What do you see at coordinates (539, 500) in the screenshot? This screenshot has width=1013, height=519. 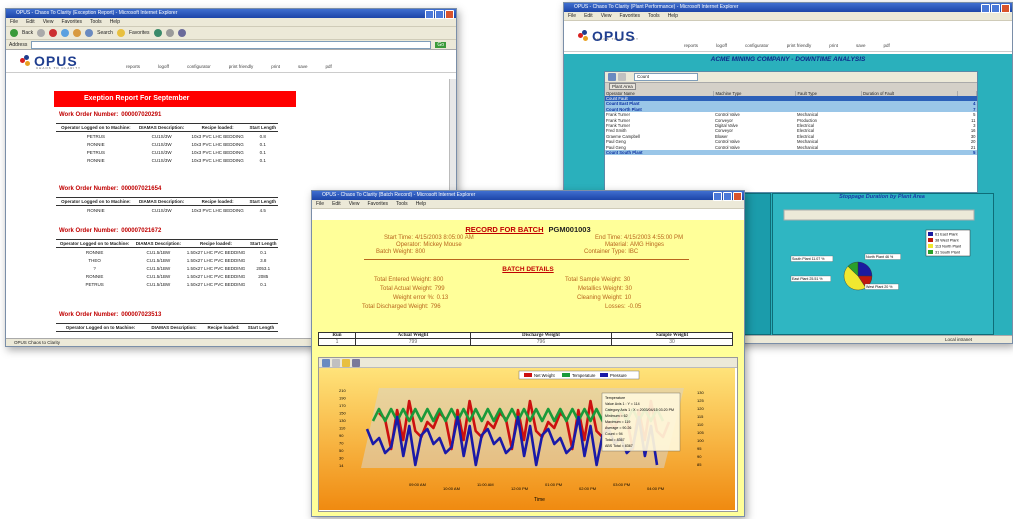 I see `x-axis-label: Time` at bounding box center [539, 500].